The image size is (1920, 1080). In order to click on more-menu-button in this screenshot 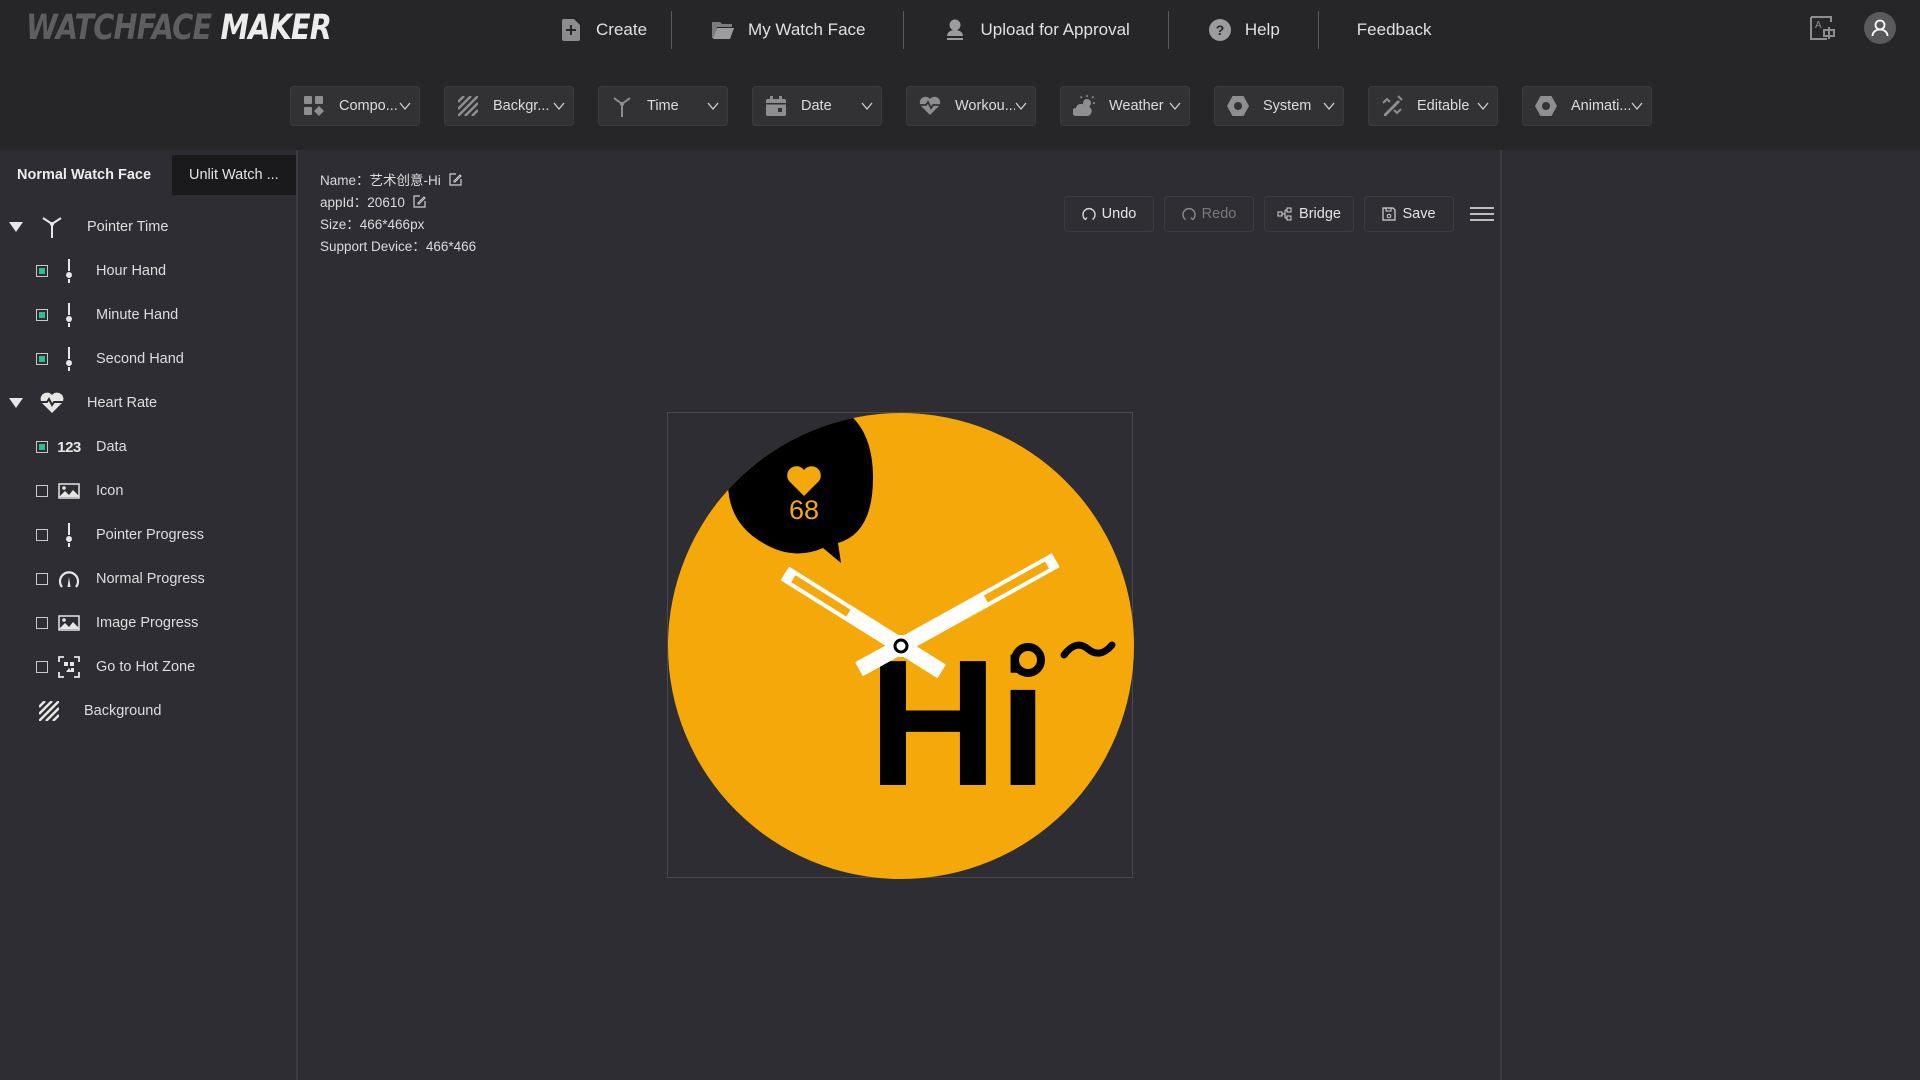, I will do `click(1482, 214)`.